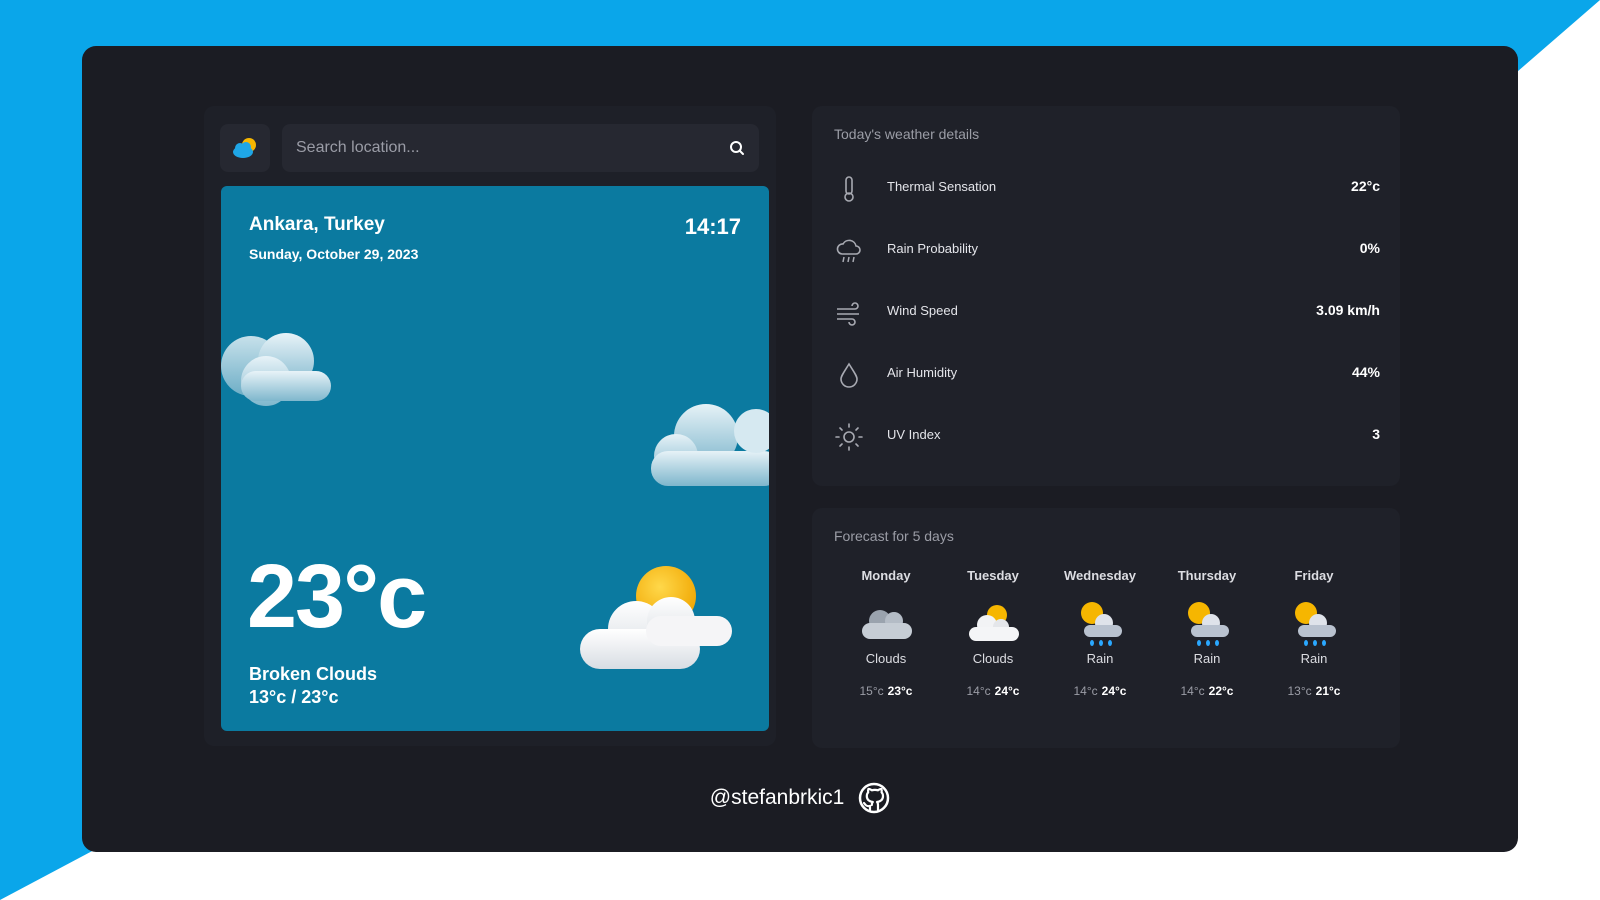 The width and height of the screenshot is (1600, 900). I want to click on forecast-high: 23°c, so click(900, 691).